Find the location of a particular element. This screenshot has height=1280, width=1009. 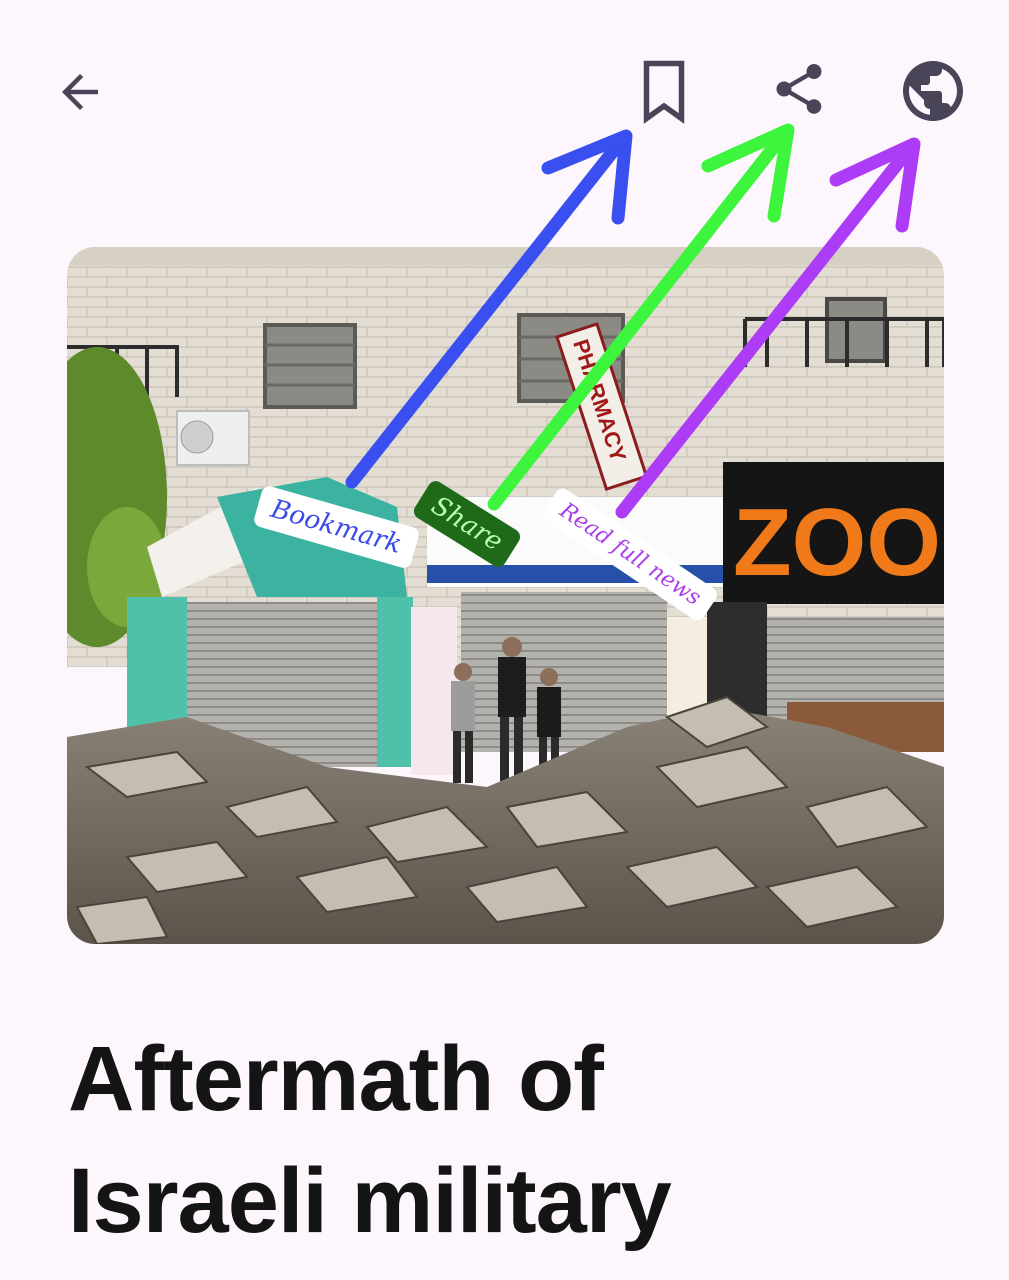

zoo-sign: ZOO is located at coordinates (837, 542).